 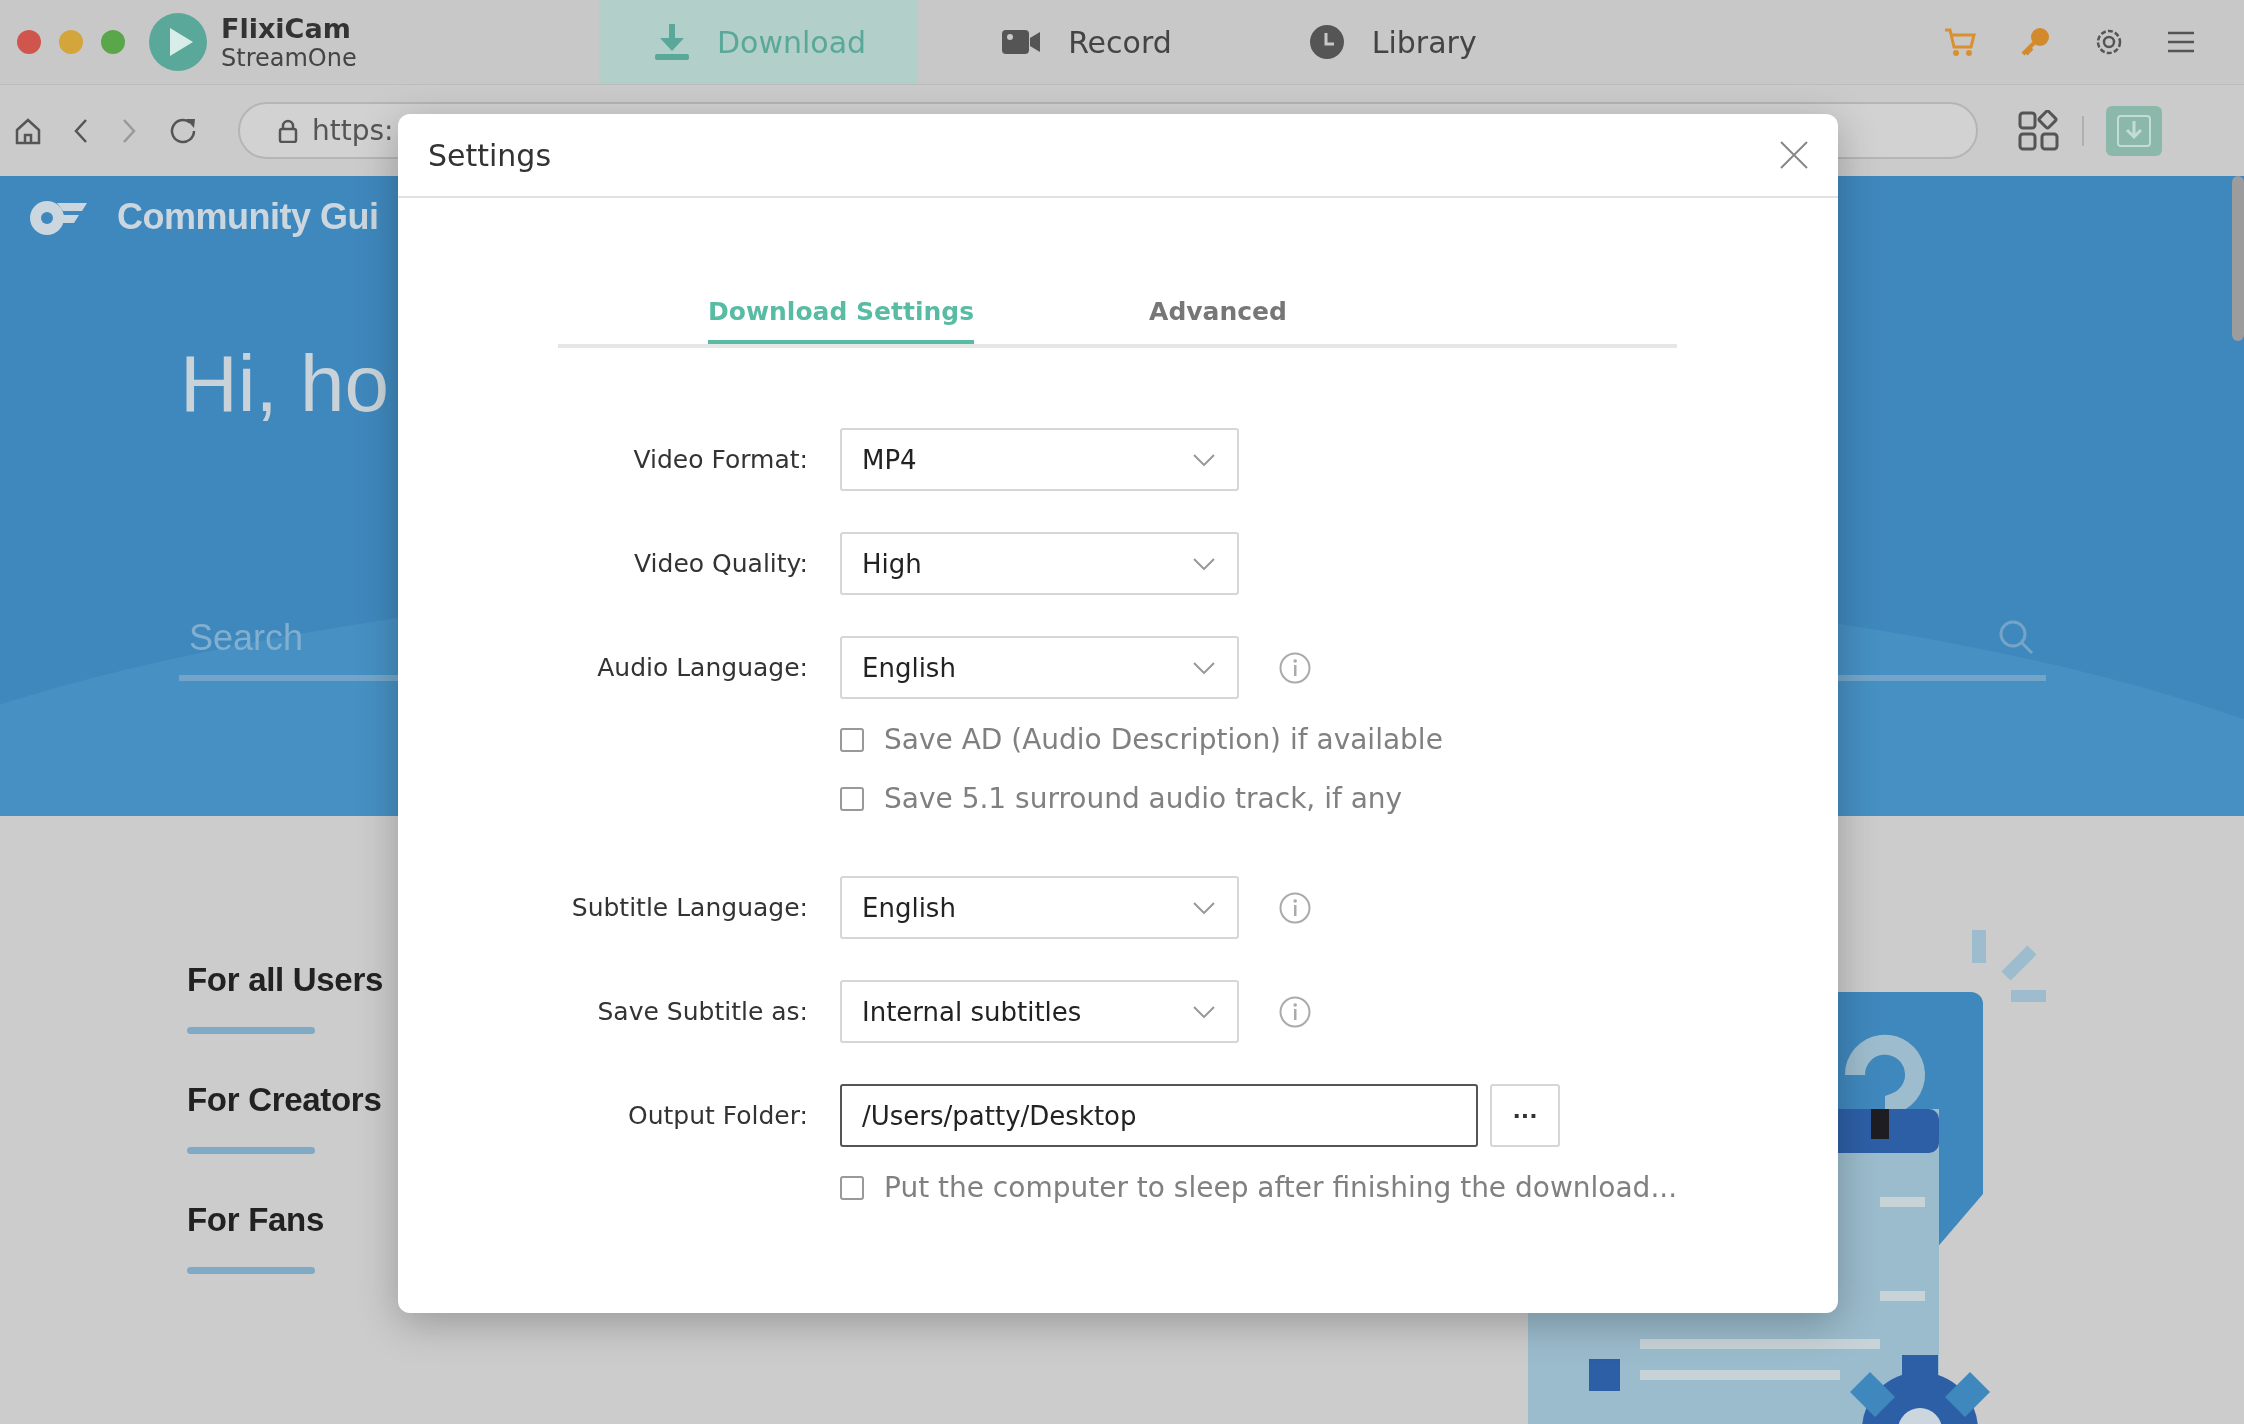 What do you see at coordinates (284, 1100) in the screenshot?
I see `category-link: For Creators` at bounding box center [284, 1100].